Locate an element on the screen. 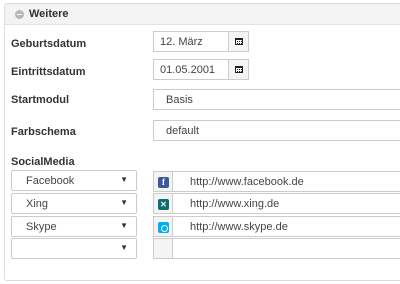 Image resolution: width=400 pixels, height=284 pixels. facebook-icon: f is located at coordinates (163, 182).